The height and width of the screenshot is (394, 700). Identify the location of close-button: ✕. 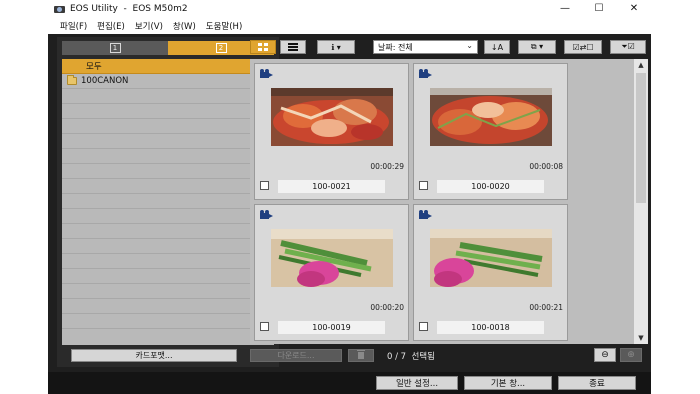
(634, 8).